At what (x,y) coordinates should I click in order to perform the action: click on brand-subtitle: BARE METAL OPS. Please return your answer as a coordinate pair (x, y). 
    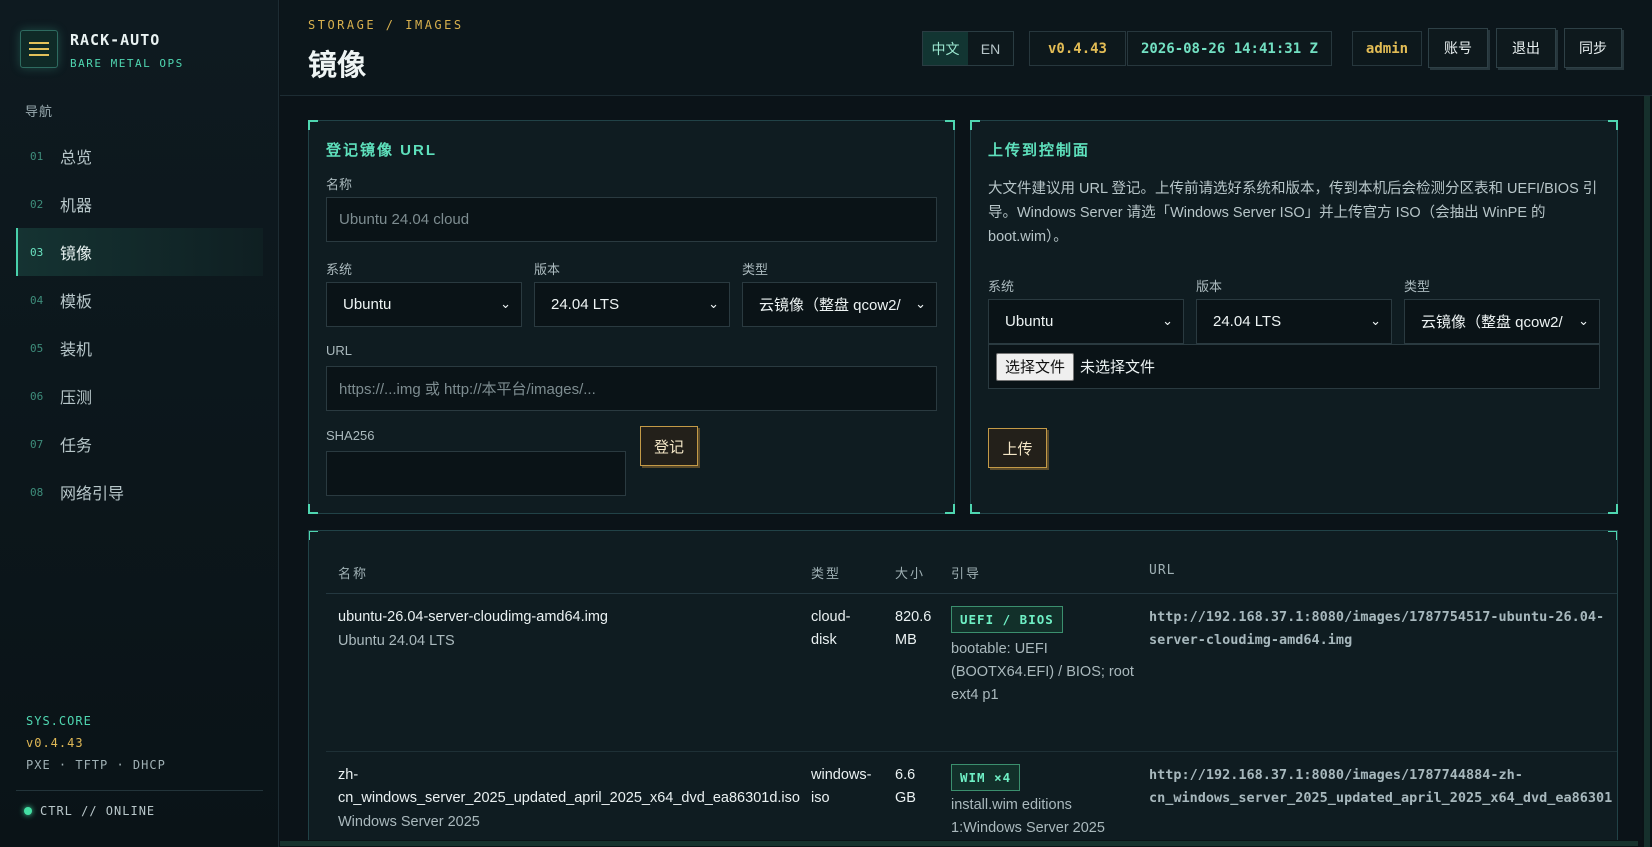
    Looking at the image, I should click on (127, 63).